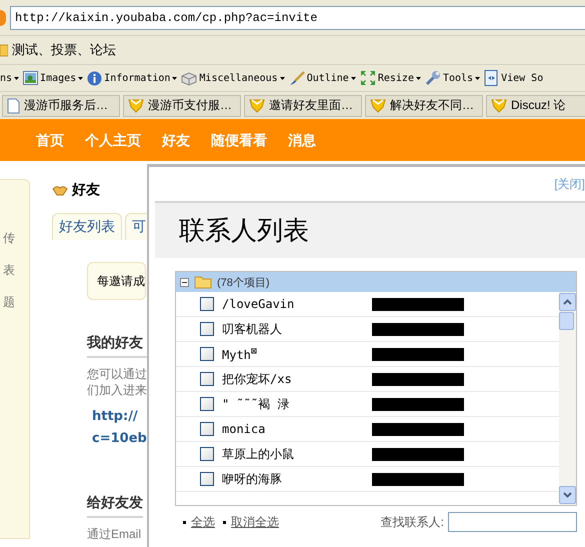  Describe the element at coordinates (432, 78) in the screenshot. I see `wrench-icon` at that location.